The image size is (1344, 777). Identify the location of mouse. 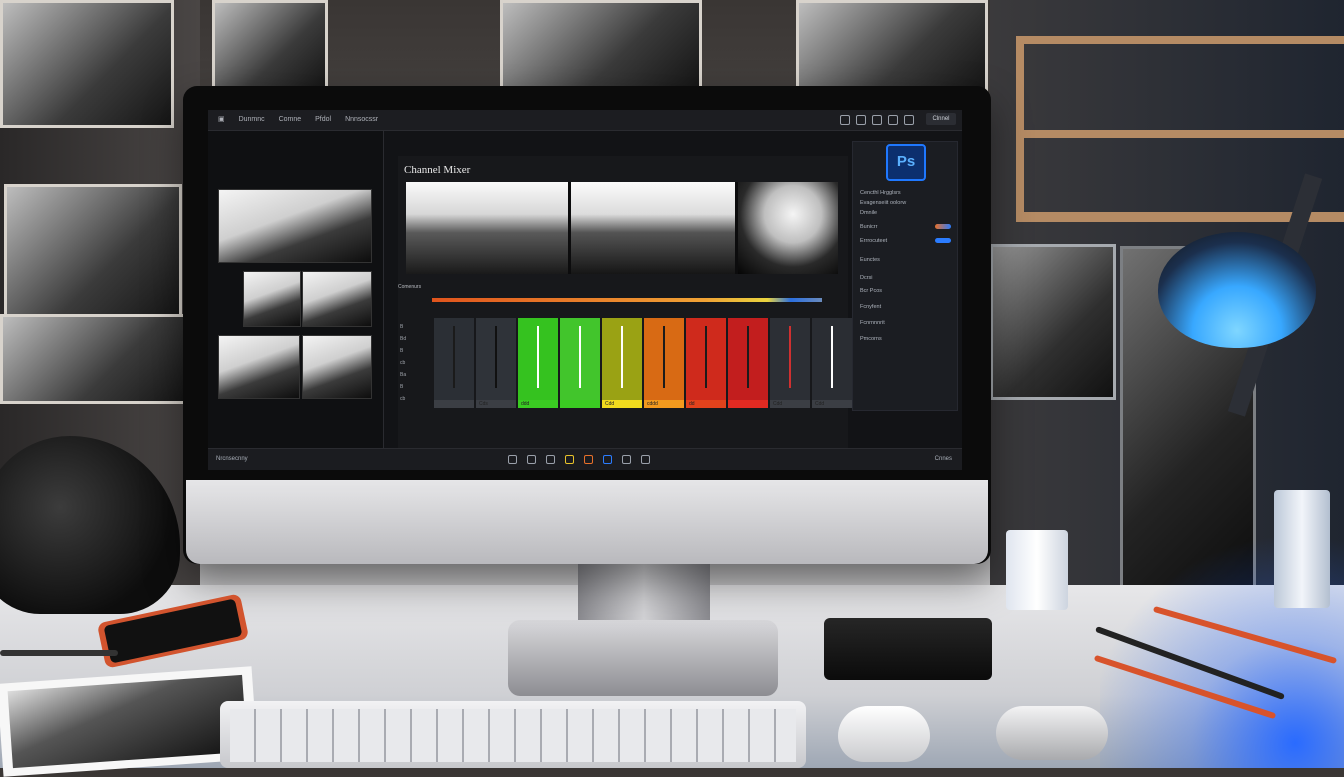
(884, 734).